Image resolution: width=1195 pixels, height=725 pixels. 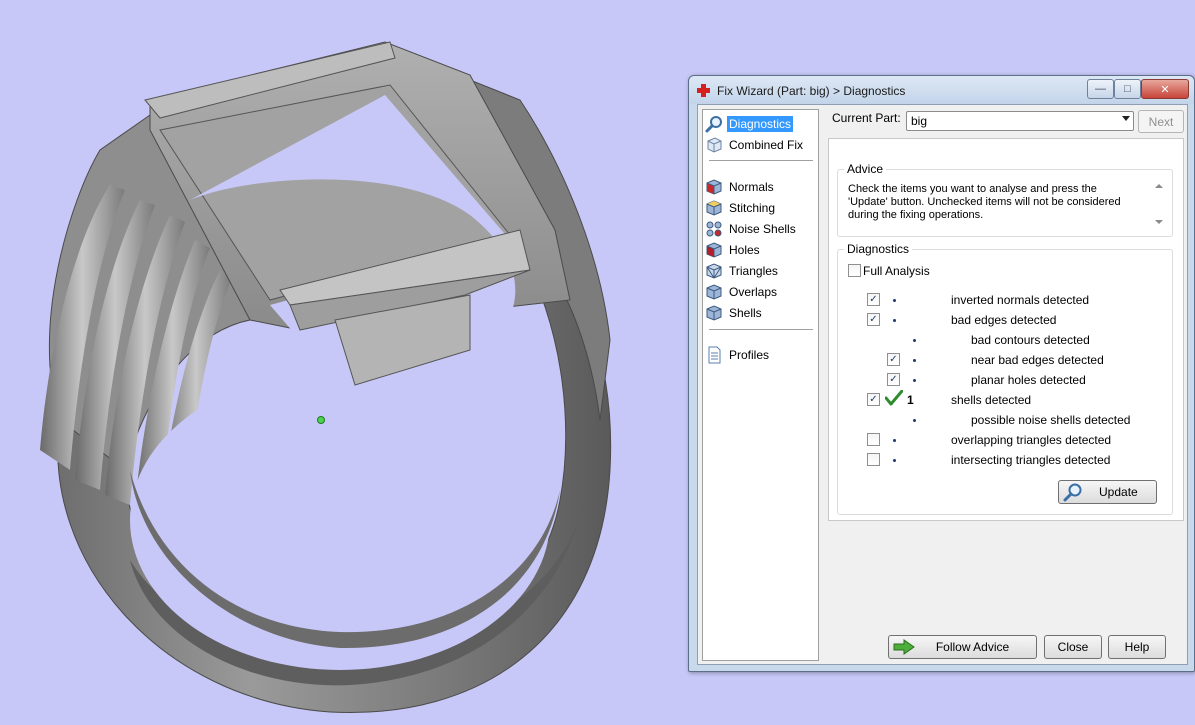 What do you see at coordinates (1100, 89) in the screenshot?
I see `minimize-button: —` at bounding box center [1100, 89].